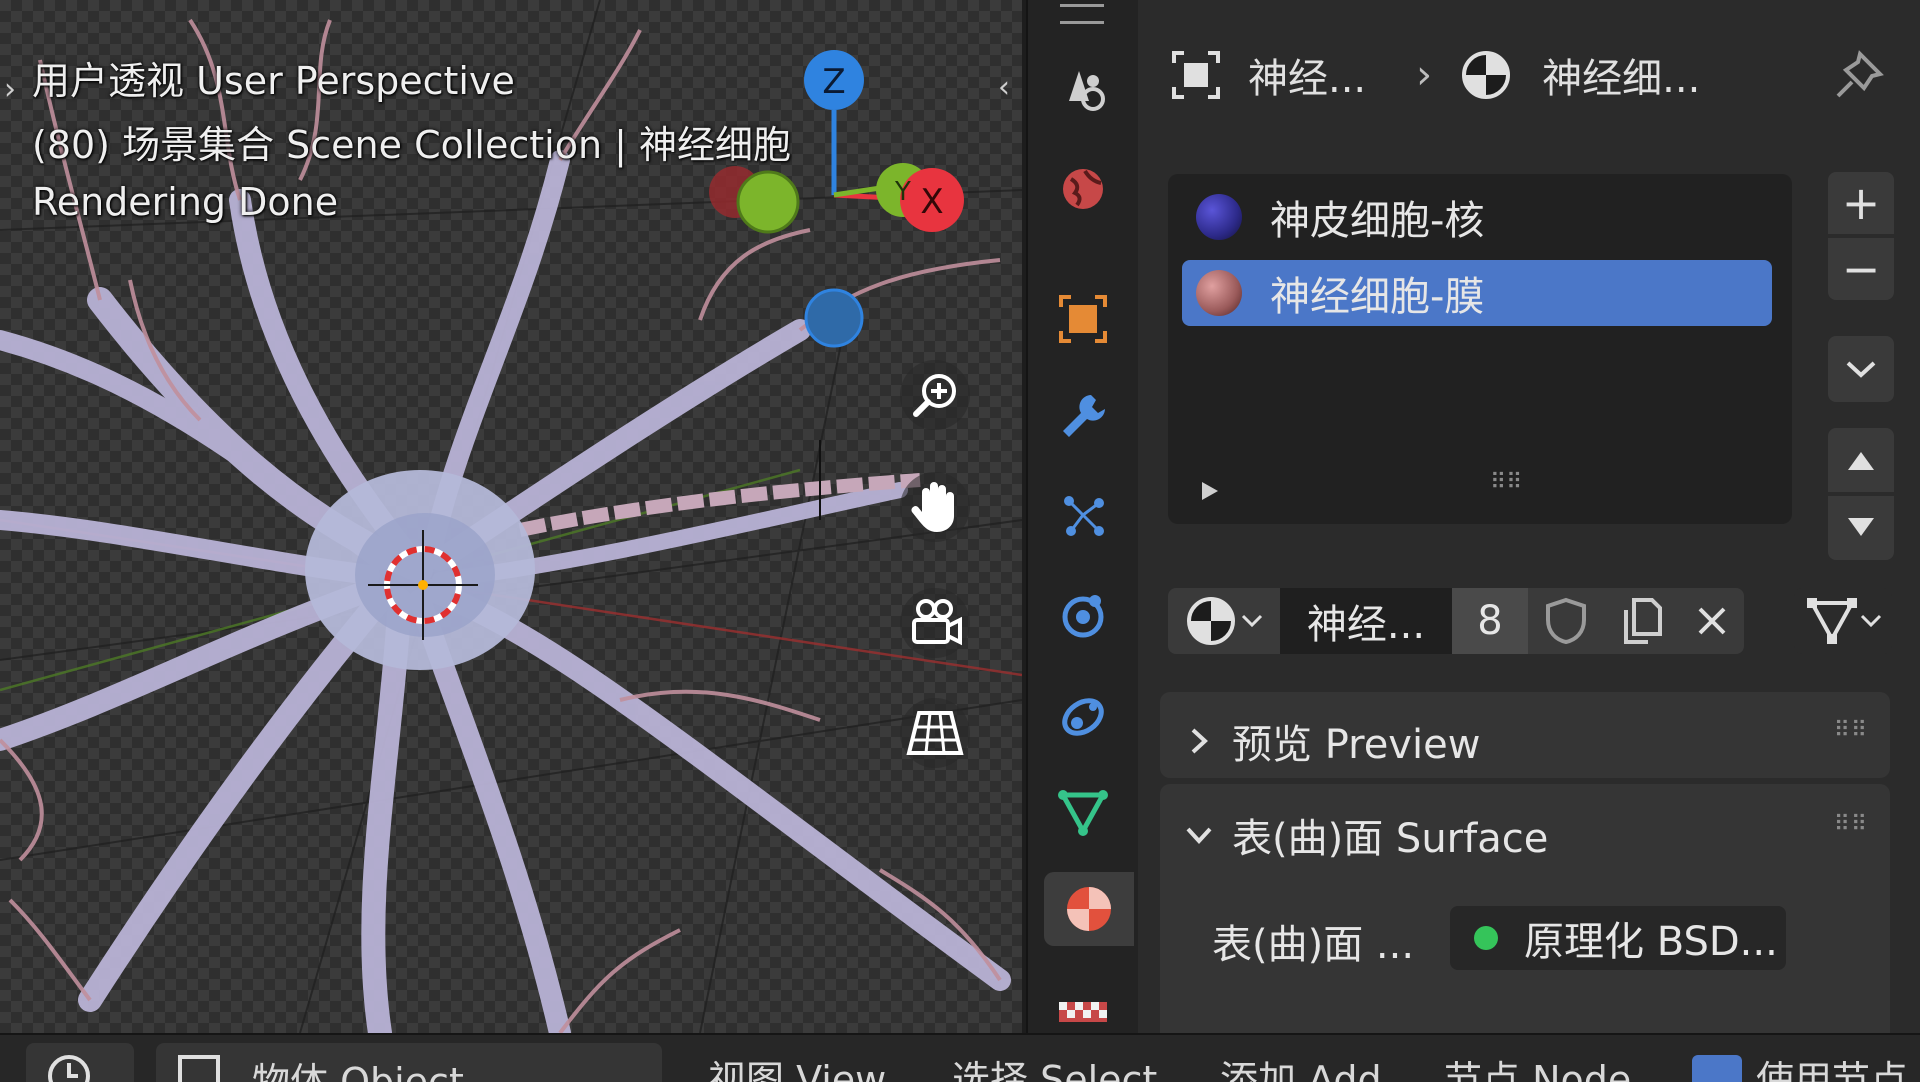  What do you see at coordinates (1390, 839) in the screenshot?
I see `surface-panel-title: 表(曲)面 Surface` at bounding box center [1390, 839].